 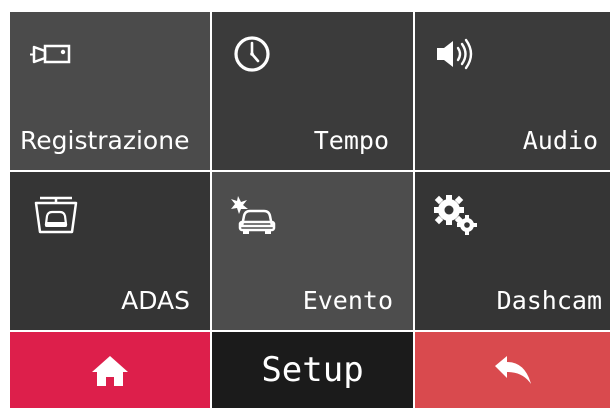 What do you see at coordinates (457, 54) in the screenshot?
I see `speaker-volume-icon` at bounding box center [457, 54].